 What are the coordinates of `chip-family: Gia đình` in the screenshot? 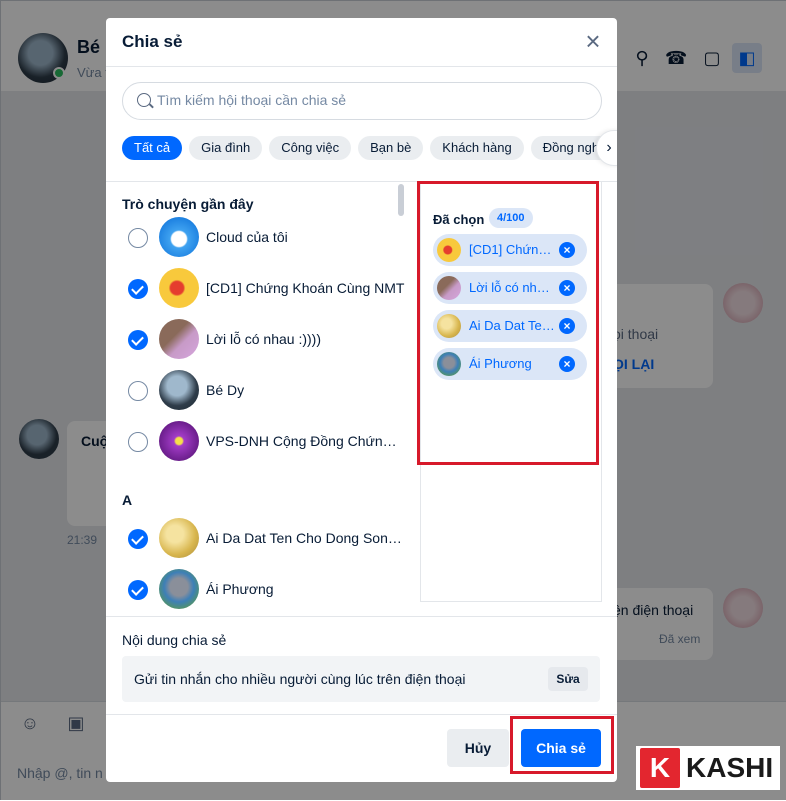 It's located at (226, 148).